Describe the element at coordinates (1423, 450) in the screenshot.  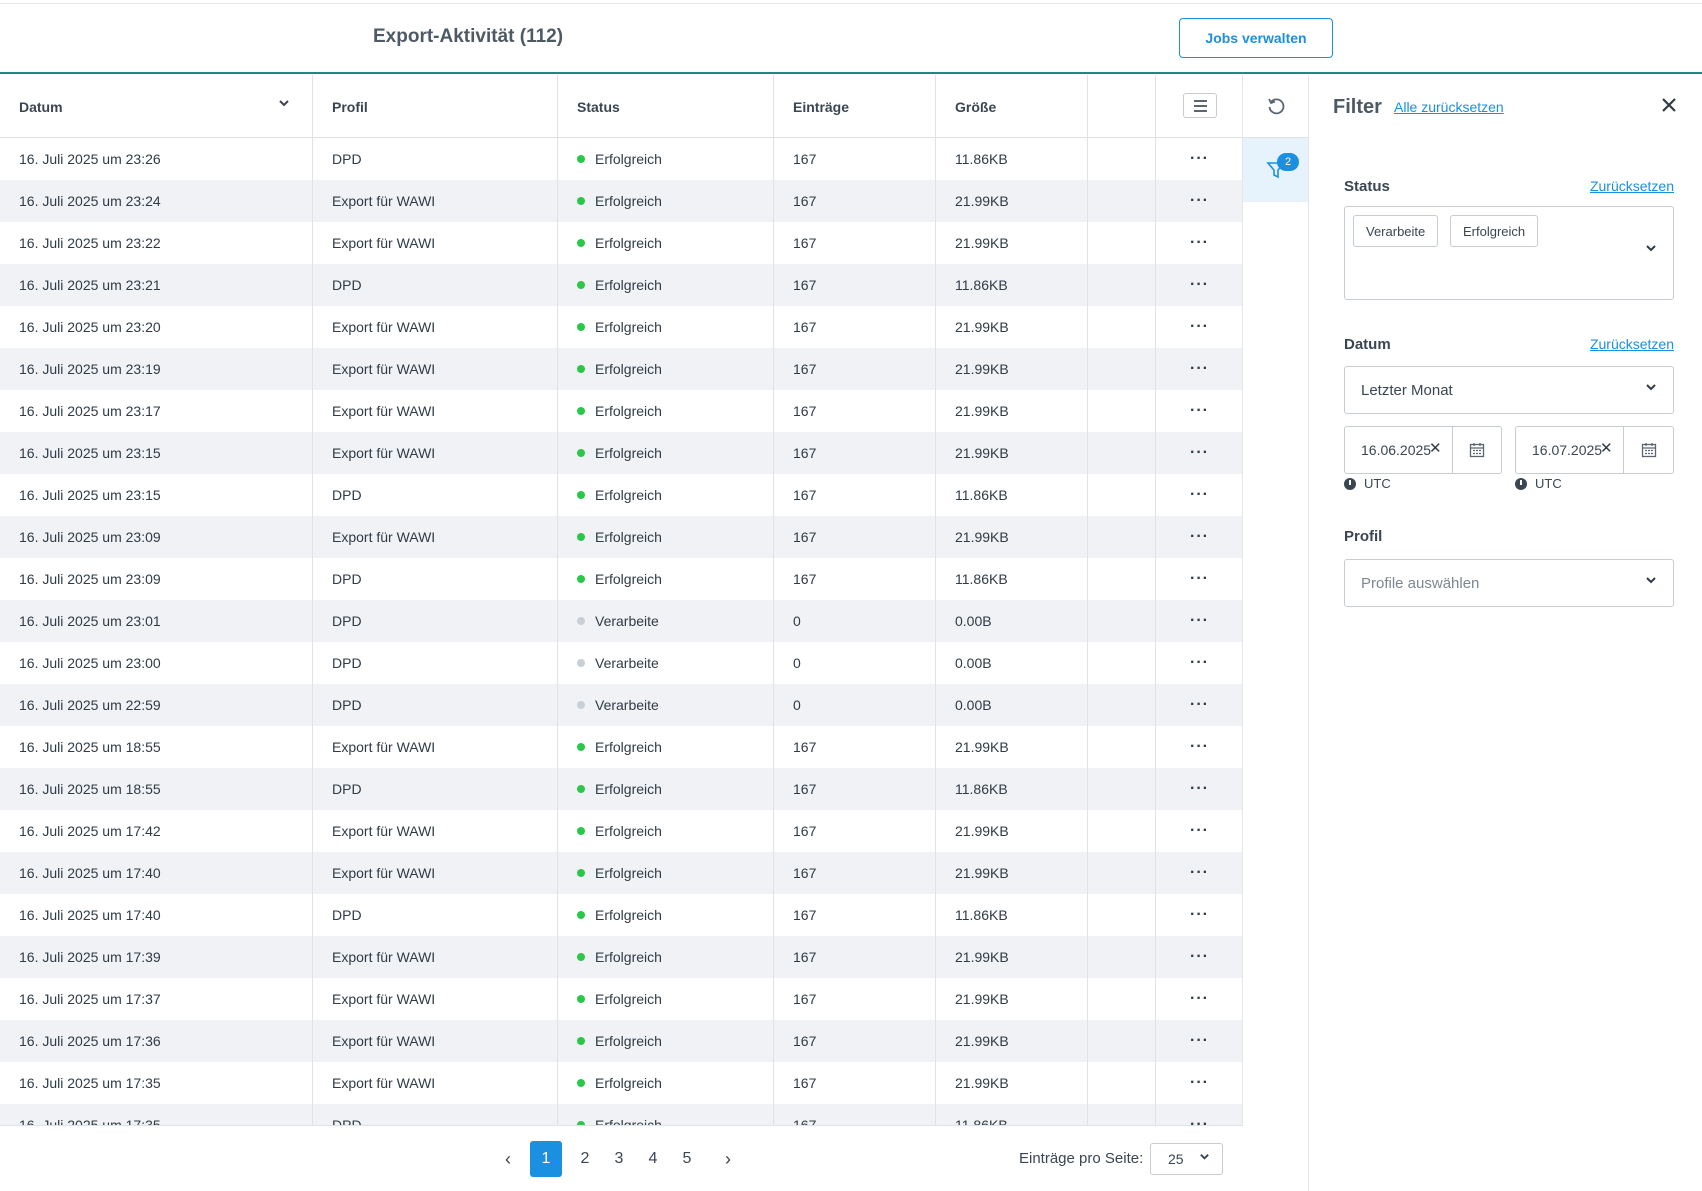
I see `date-from-field: 16.06.2025 ✕` at that location.